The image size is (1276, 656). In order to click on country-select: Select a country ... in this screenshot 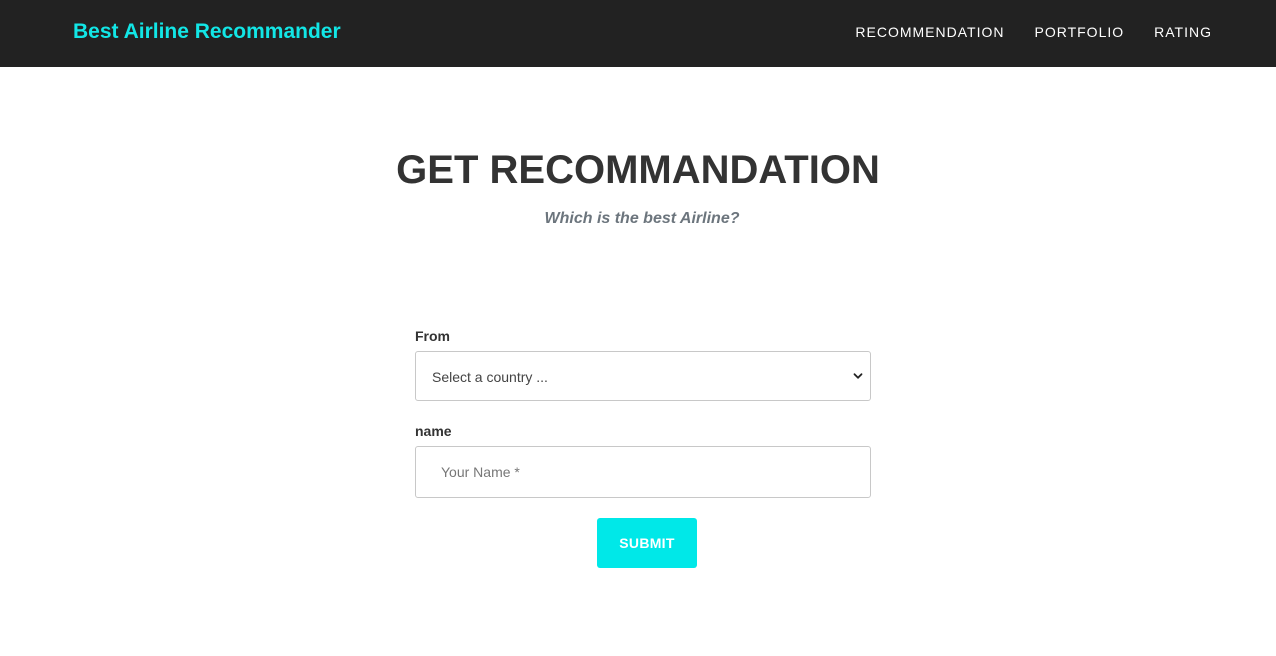, I will do `click(643, 376)`.